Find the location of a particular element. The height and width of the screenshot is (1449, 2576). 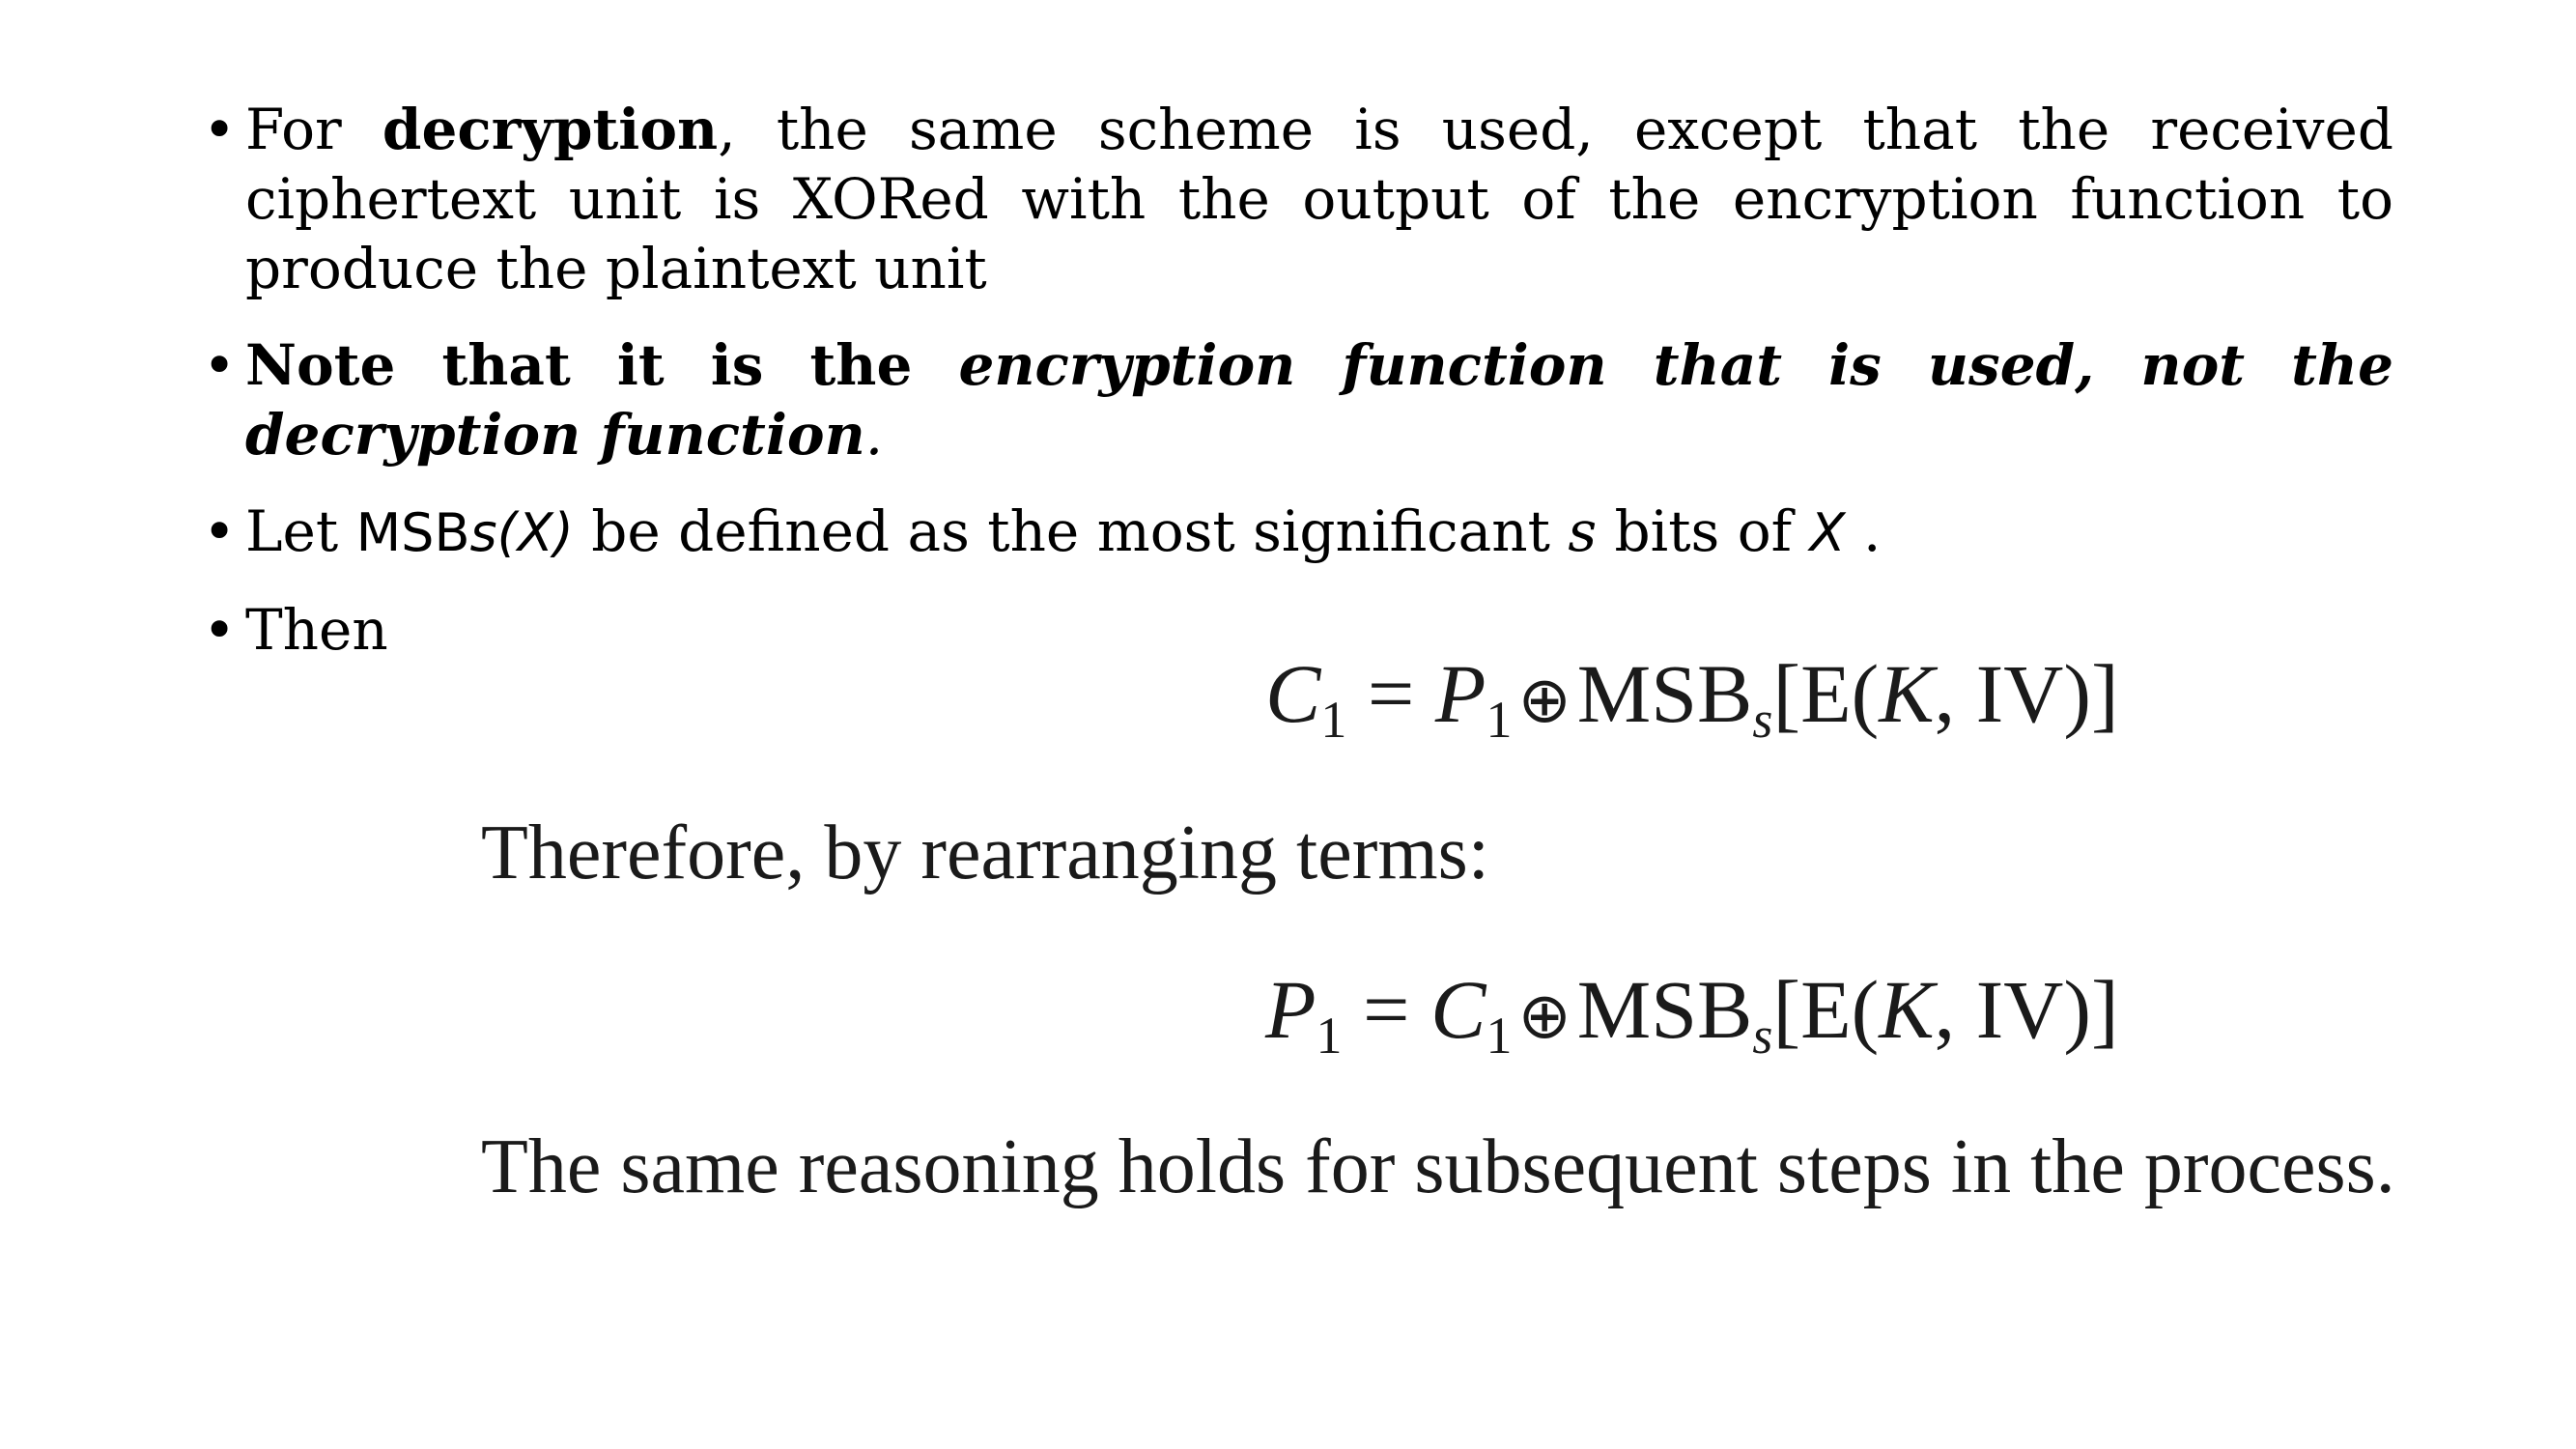

bullet-bold-text: Note that it is the is located at coordinates (602, 365).